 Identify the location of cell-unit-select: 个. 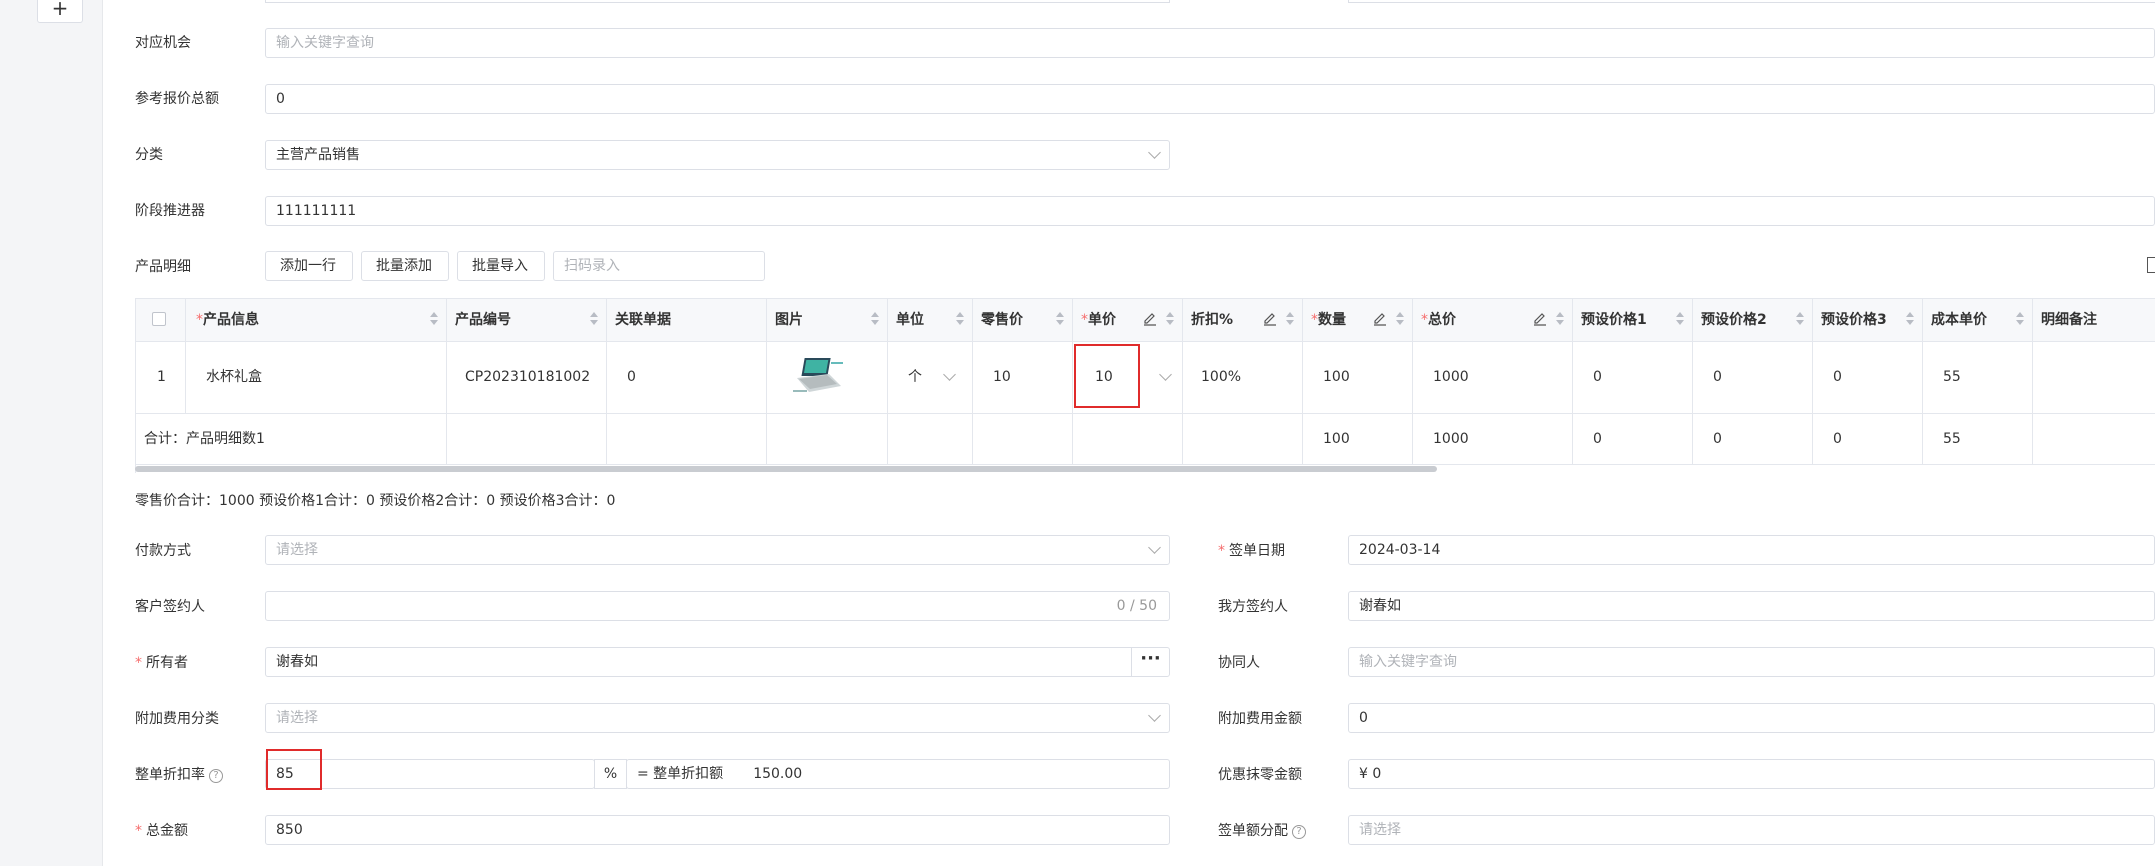
(930, 377).